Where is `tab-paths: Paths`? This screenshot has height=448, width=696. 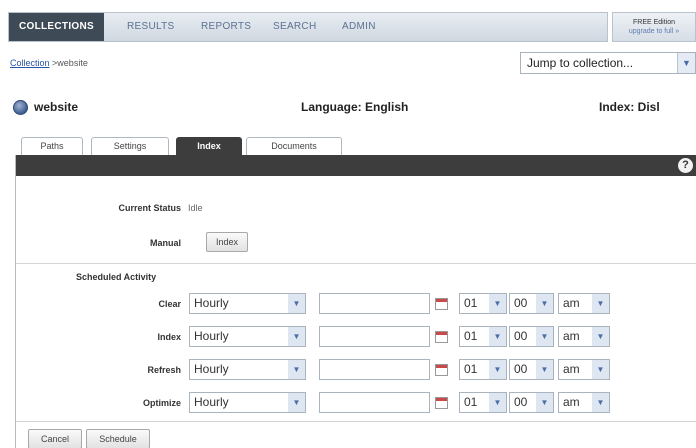 tab-paths: Paths is located at coordinates (52, 146).